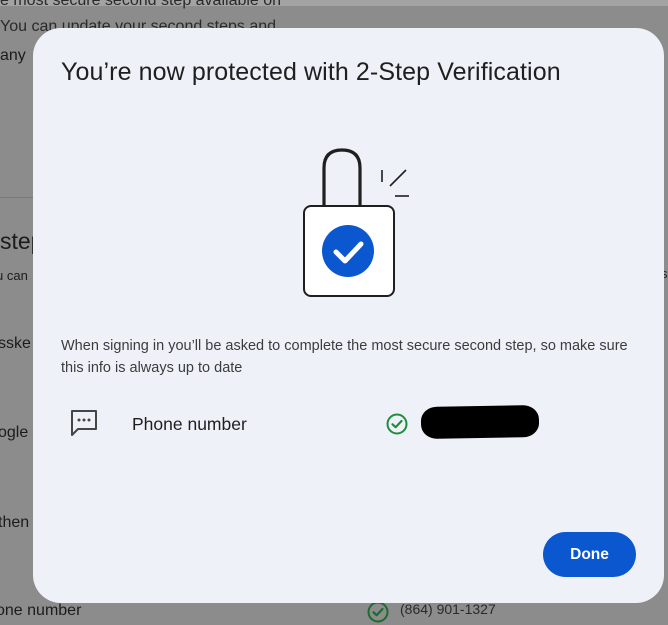  What do you see at coordinates (378, 612) in the screenshot?
I see `background-check-icon` at bounding box center [378, 612].